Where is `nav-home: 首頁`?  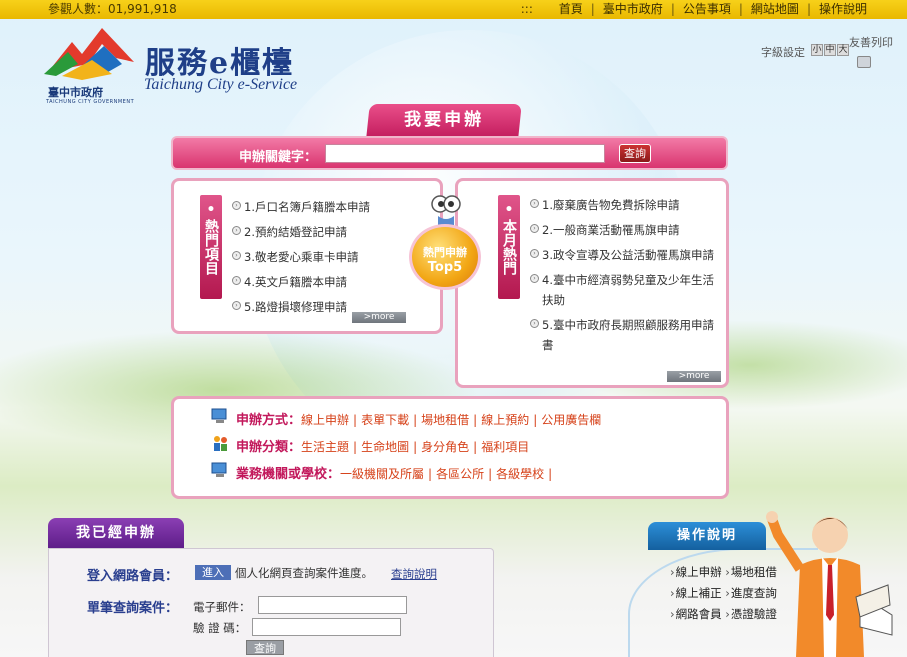 nav-home: 首頁 is located at coordinates (571, 9).